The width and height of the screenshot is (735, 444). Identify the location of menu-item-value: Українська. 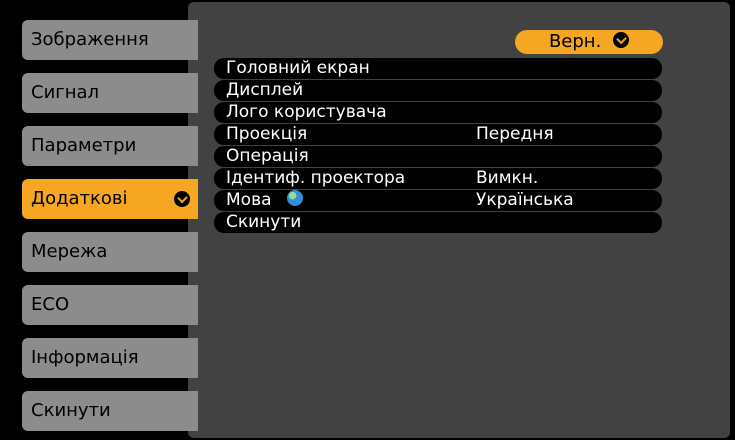
(525, 200).